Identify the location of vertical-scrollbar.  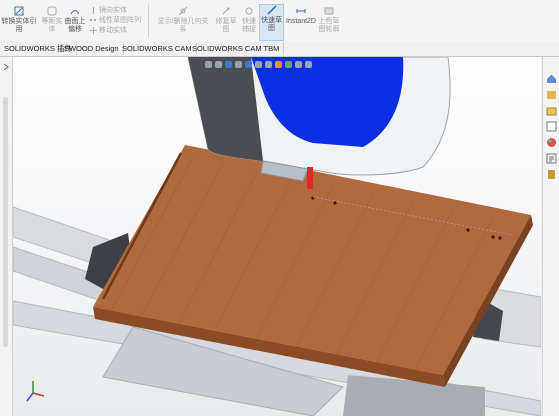
(5, 222).